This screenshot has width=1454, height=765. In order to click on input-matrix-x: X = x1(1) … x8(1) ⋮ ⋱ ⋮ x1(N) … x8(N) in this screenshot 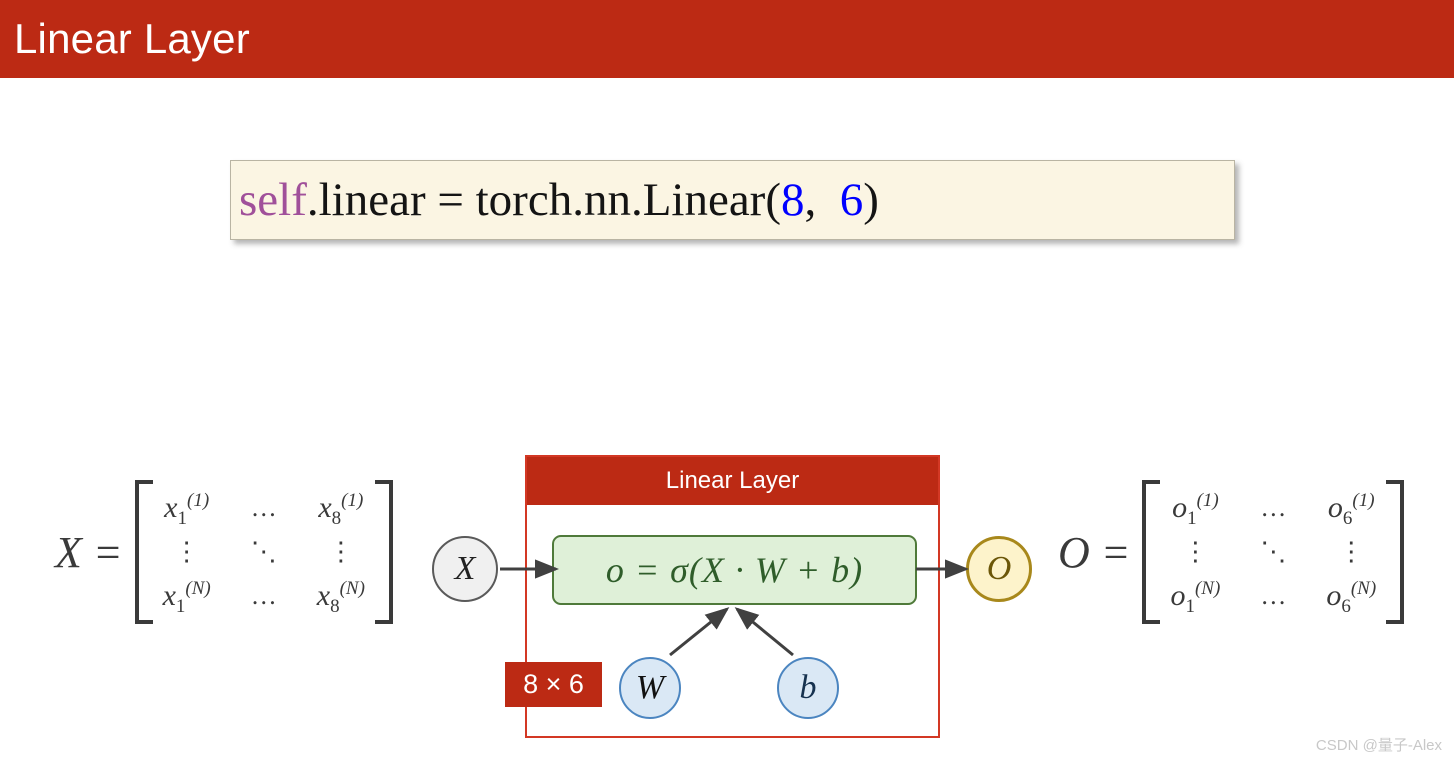, I will do `click(224, 552)`.